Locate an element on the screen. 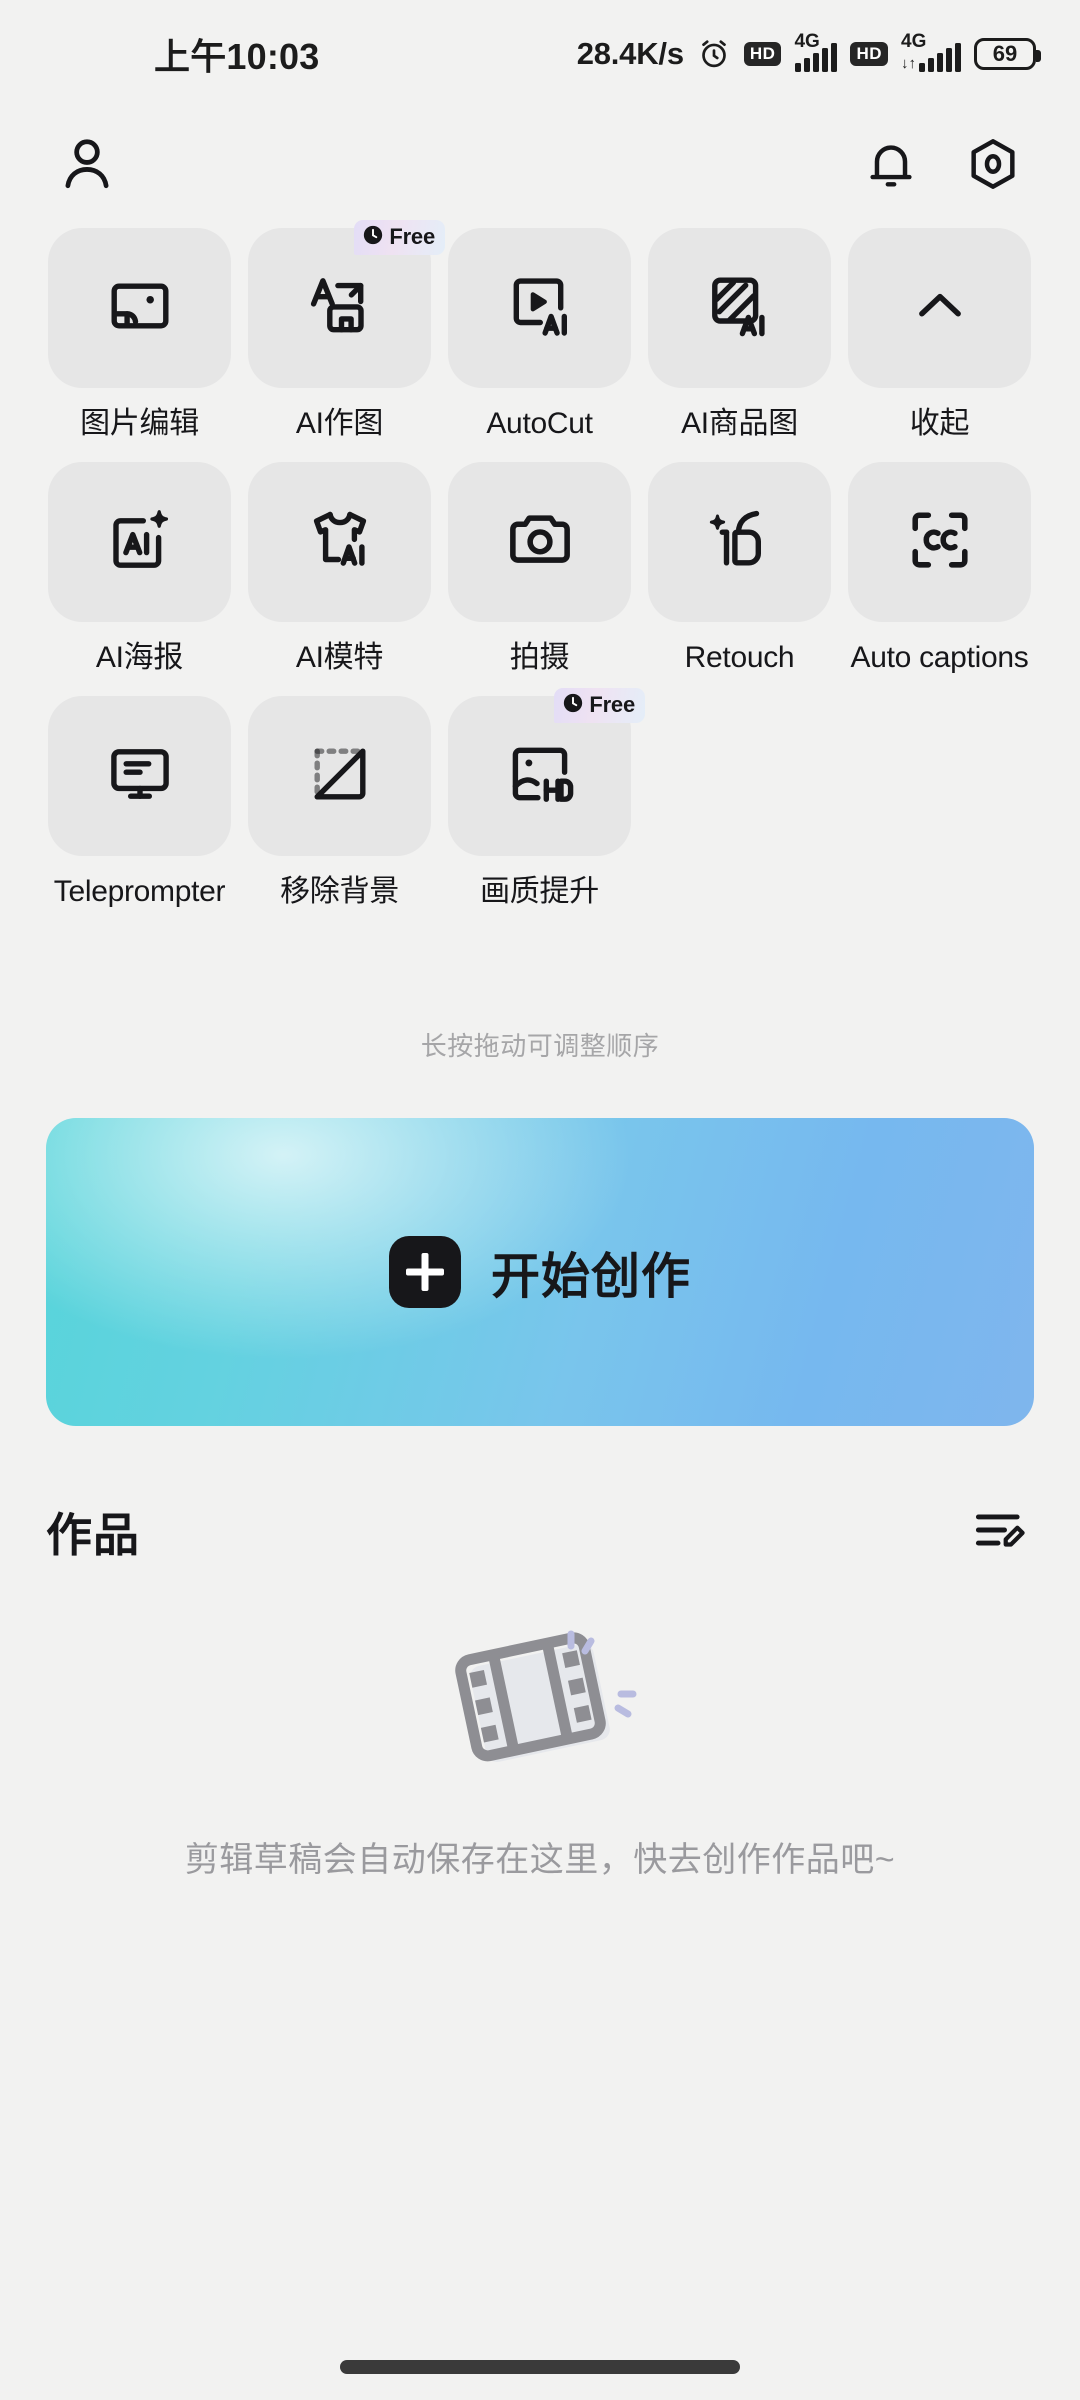 This screenshot has width=1080, height=2400. tool-remove-background: 移除背景 is located at coordinates (339, 803).